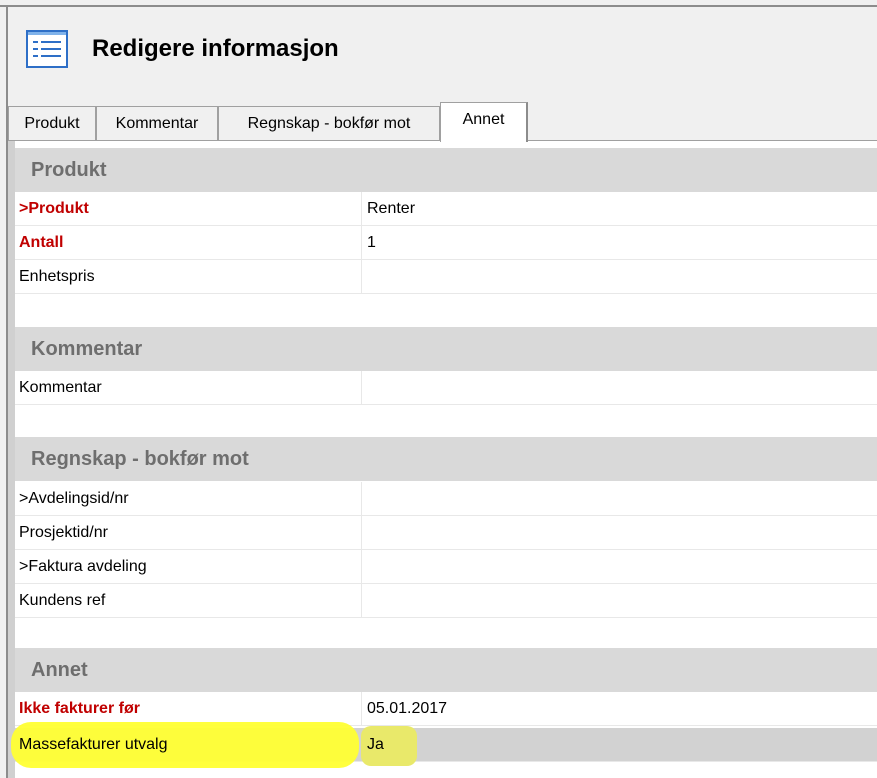  Describe the element at coordinates (484, 122) in the screenshot. I see `tab-annet: Annet` at that location.